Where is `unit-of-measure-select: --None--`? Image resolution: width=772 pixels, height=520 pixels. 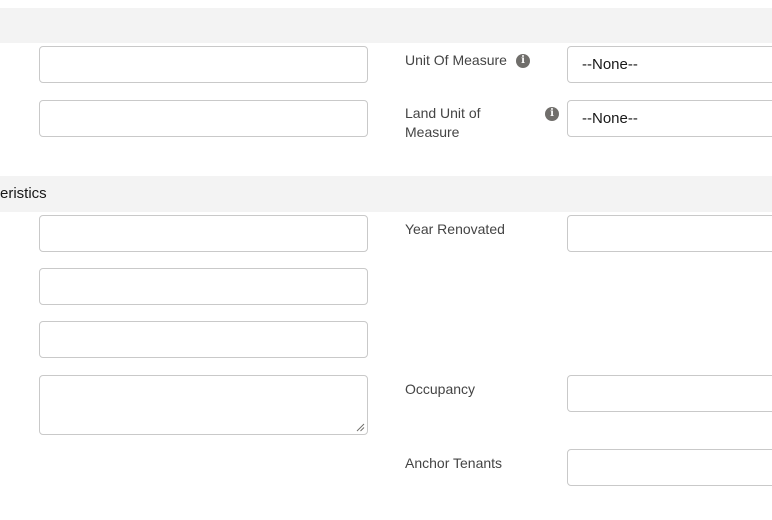
unit-of-measure-select: --None-- is located at coordinates (669, 64).